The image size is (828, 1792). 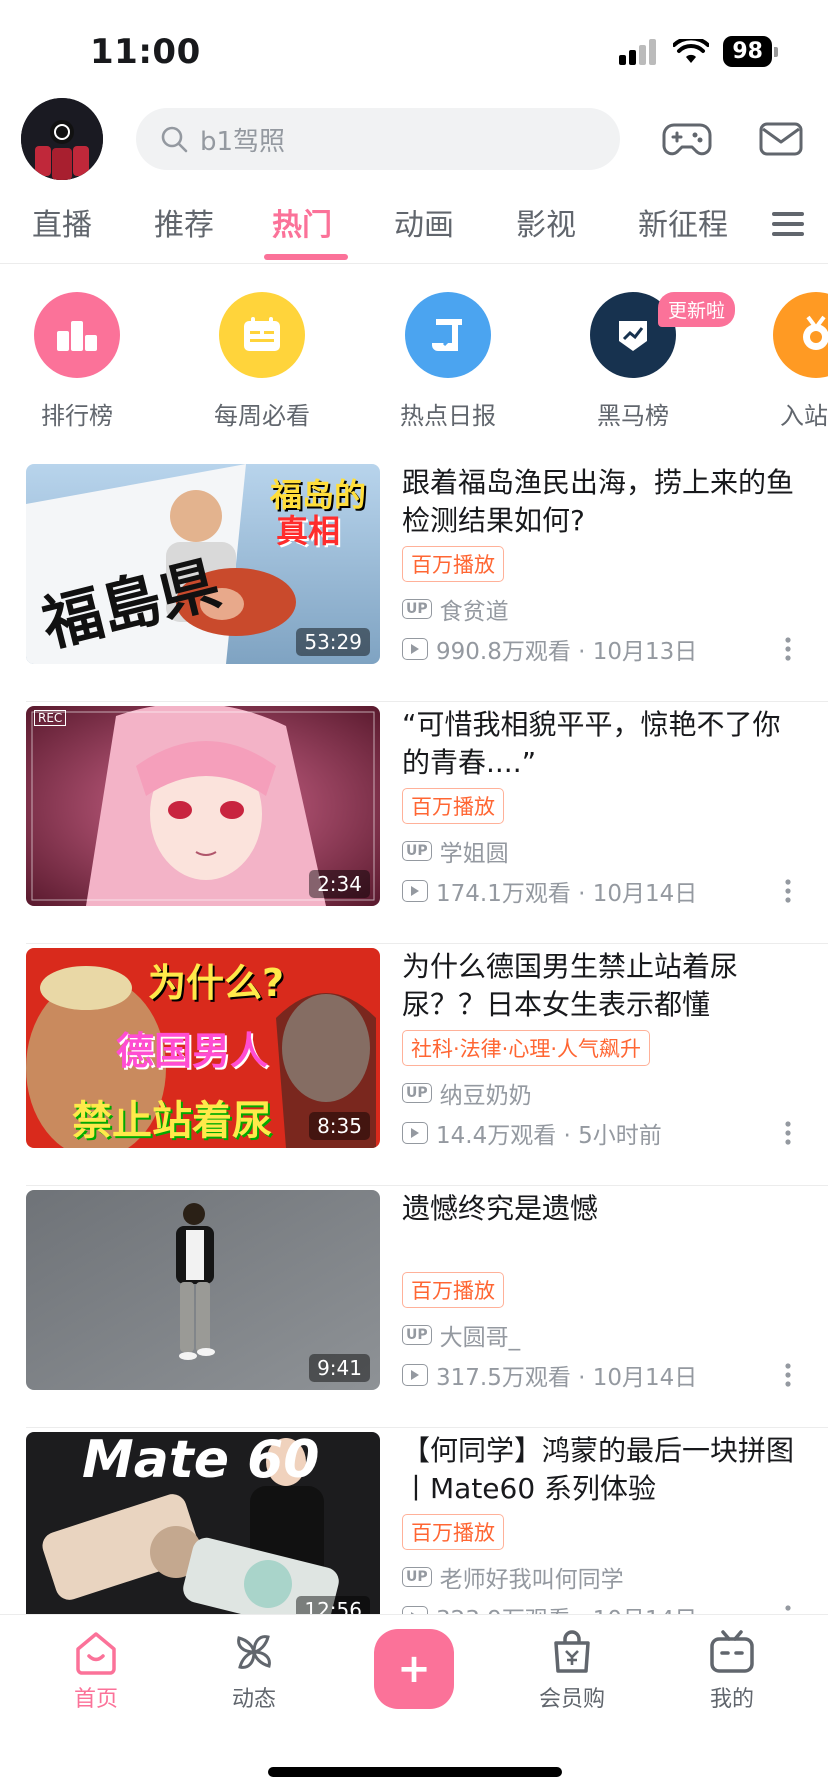 What do you see at coordinates (253, 1699) in the screenshot?
I see `nav-label: 动态` at bounding box center [253, 1699].